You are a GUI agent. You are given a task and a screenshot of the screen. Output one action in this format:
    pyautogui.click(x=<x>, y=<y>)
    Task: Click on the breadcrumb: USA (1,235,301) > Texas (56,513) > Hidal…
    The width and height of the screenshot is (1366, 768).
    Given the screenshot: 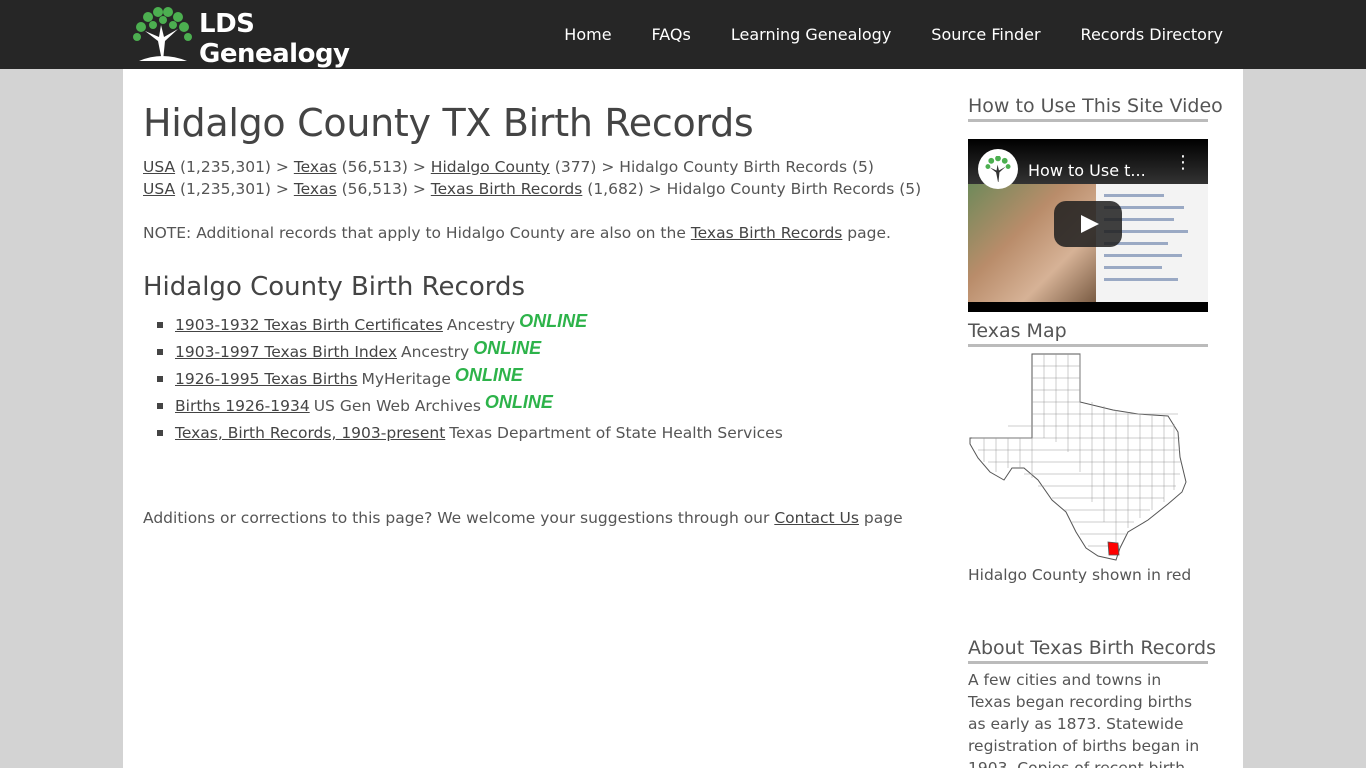 What is the action you would take?
    pyautogui.click(x=508, y=167)
    